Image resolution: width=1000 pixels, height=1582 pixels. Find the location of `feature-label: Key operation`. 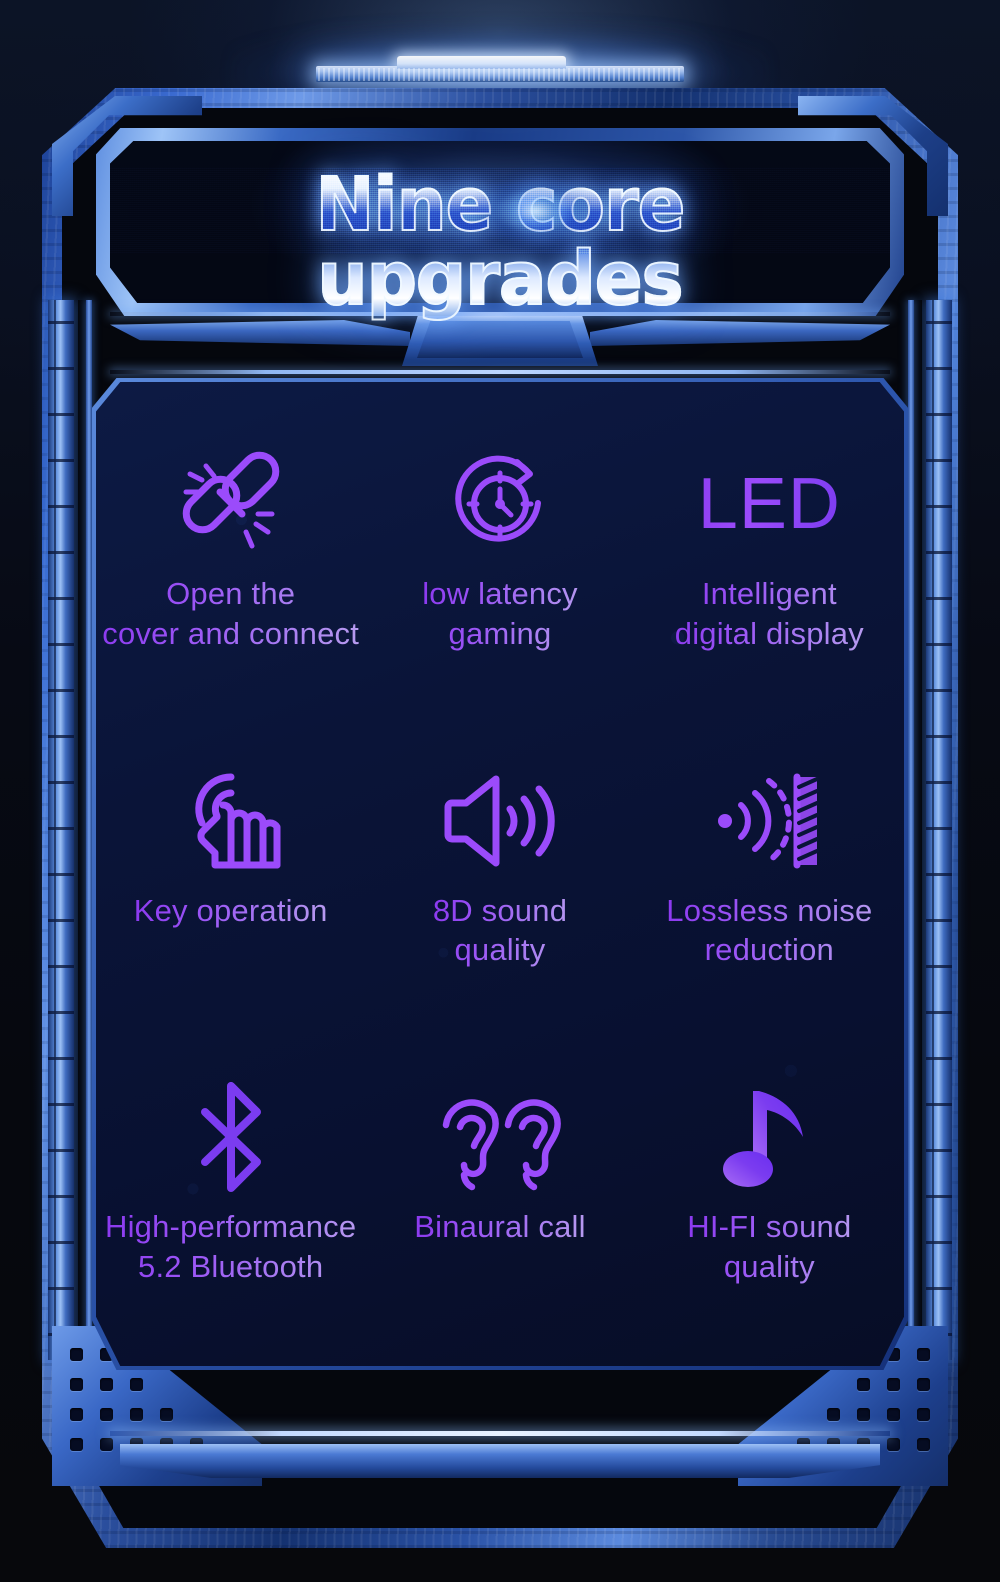

feature-label: Key operation is located at coordinates (231, 911).